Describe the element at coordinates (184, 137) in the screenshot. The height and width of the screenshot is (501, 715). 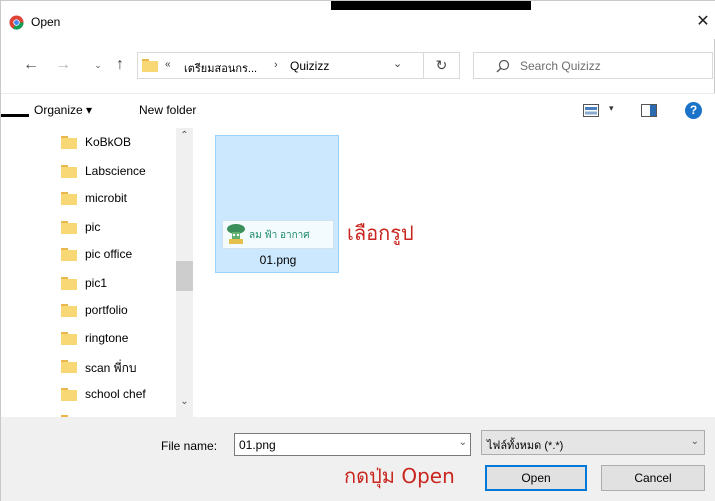
I see `scroll-up-icon: ⌃` at that location.